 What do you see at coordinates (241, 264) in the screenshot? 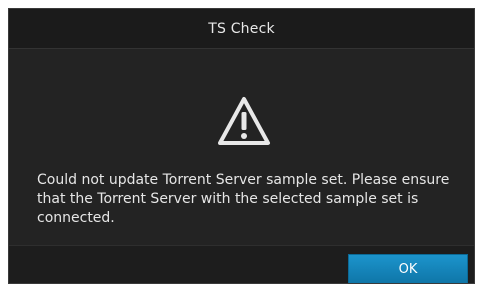
I see `dialog-footer: OK` at bounding box center [241, 264].